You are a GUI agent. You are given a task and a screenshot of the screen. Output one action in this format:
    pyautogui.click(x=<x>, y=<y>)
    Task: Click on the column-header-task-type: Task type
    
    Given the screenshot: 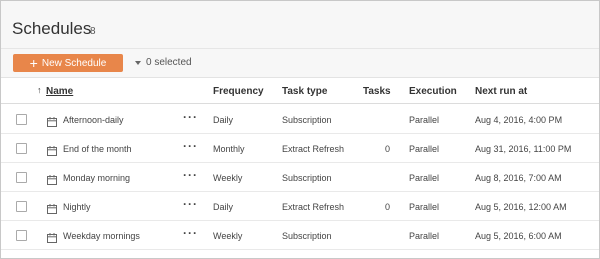 What is the action you would take?
    pyautogui.click(x=304, y=91)
    